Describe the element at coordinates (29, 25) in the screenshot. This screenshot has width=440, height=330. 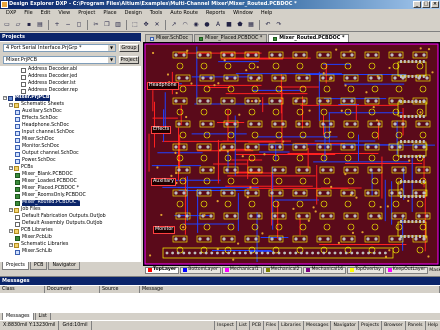
I see `save-icon: ▪` at that location.